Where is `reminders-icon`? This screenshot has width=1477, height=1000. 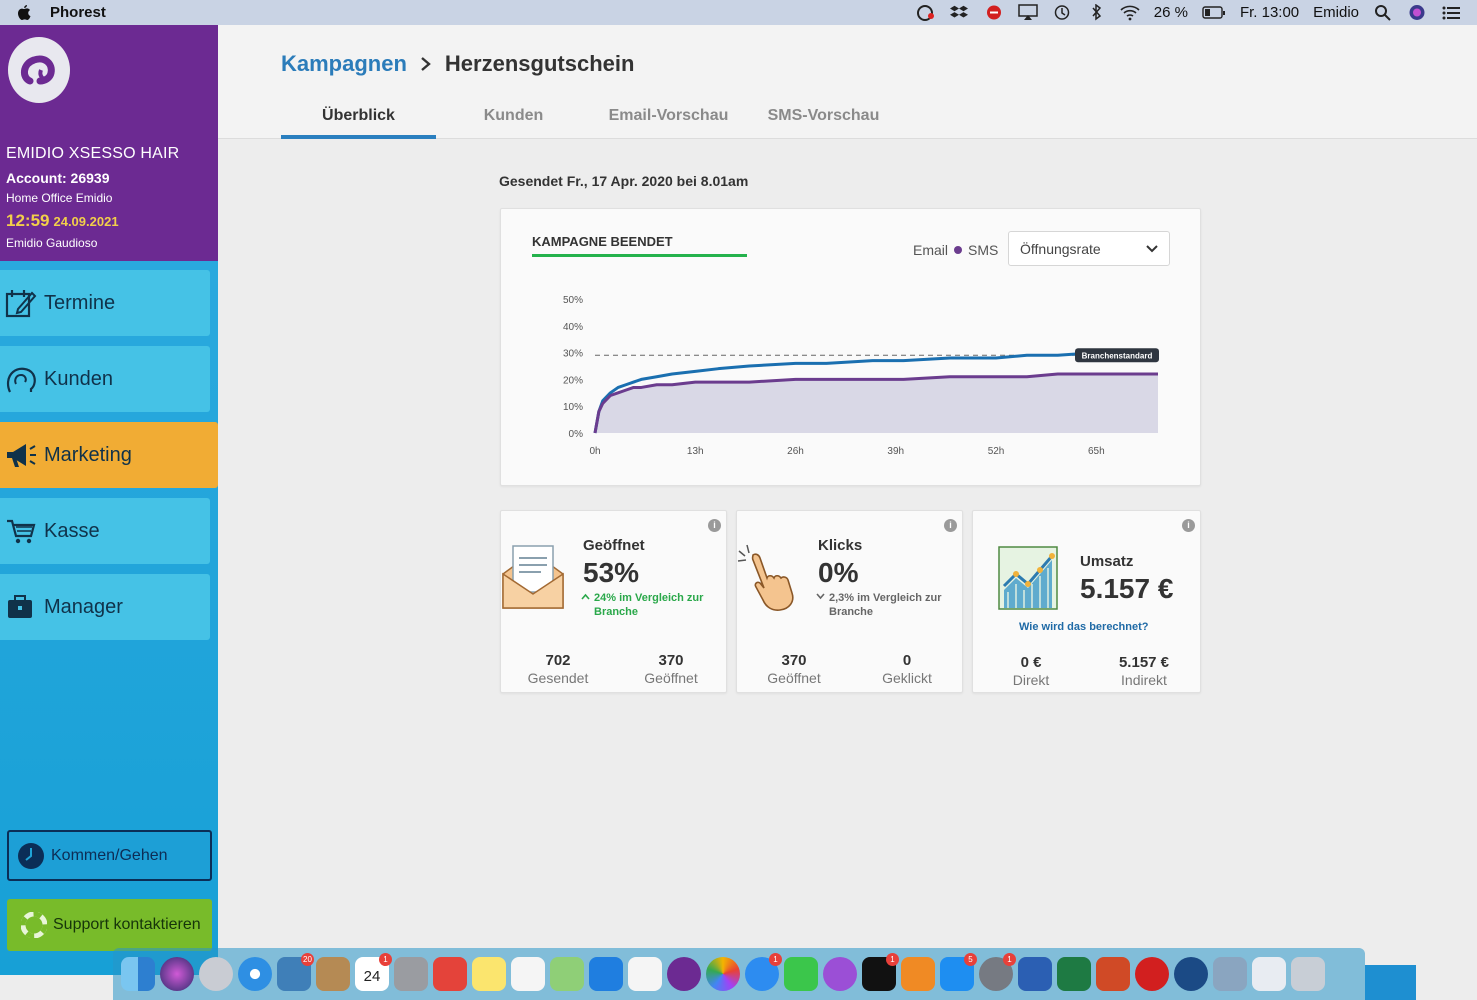
reminders-icon is located at coordinates (528, 974).